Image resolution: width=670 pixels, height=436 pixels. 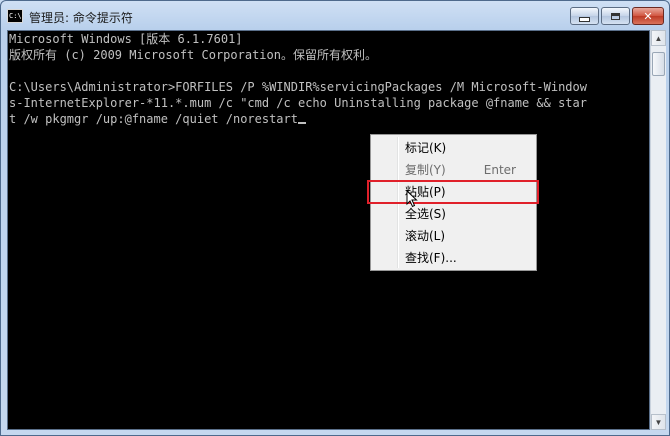 I want to click on vertical-scrollbar: ▲ ▼, so click(x=658, y=230).